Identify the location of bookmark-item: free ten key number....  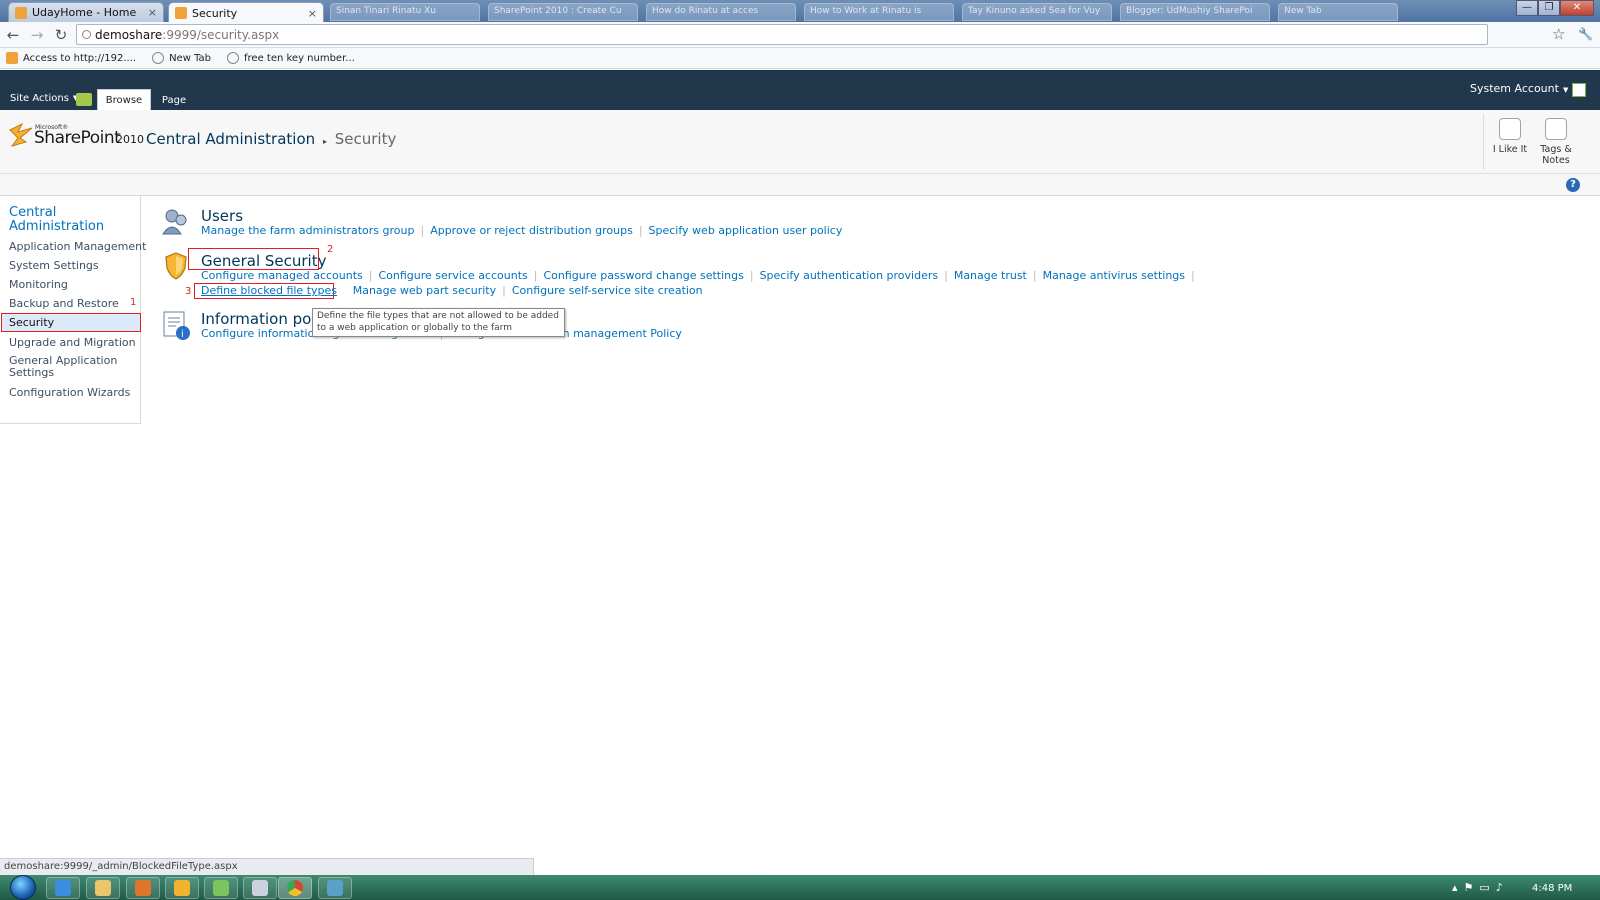
(291, 58).